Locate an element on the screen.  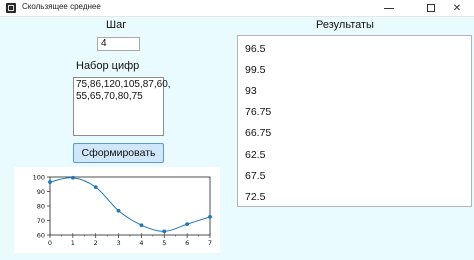
list-item: 66.75 is located at coordinates (258, 133).